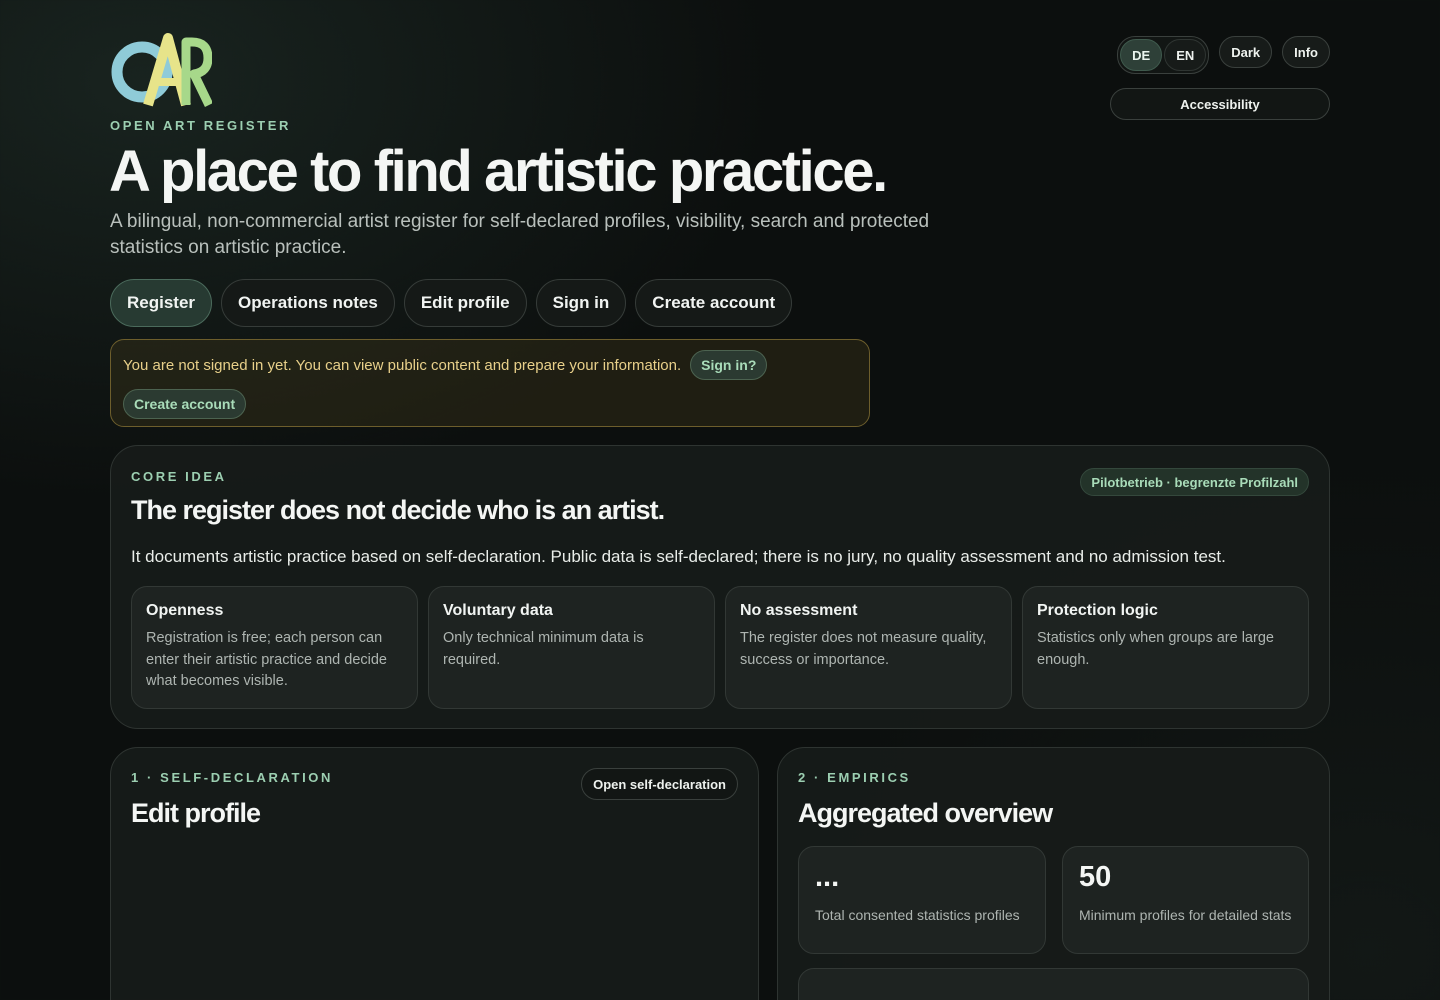  Describe the element at coordinates (1097, 610) in the screenshot. I see `principle-title: Protection logic` at that location.